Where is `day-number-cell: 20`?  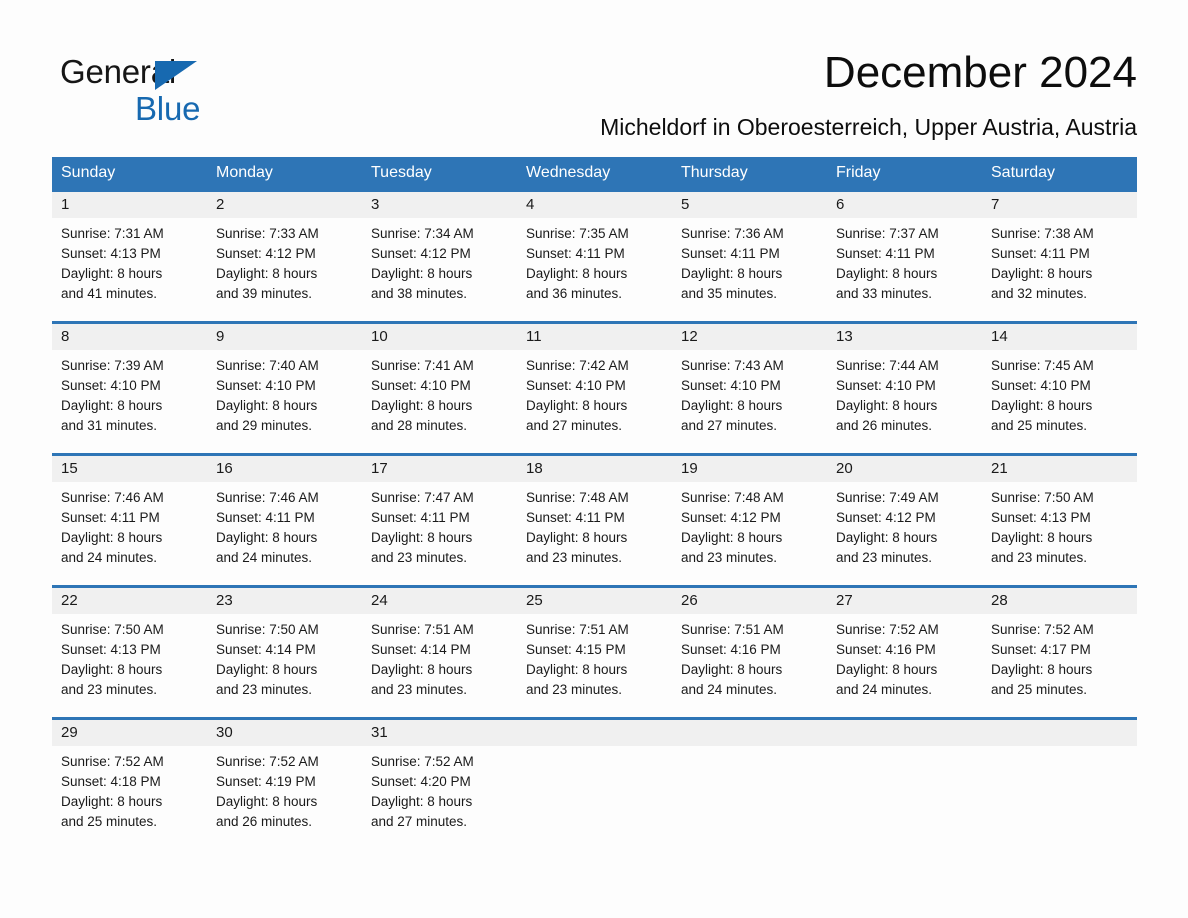 day-number-cell: 20 is located at coordinates (904, 469).